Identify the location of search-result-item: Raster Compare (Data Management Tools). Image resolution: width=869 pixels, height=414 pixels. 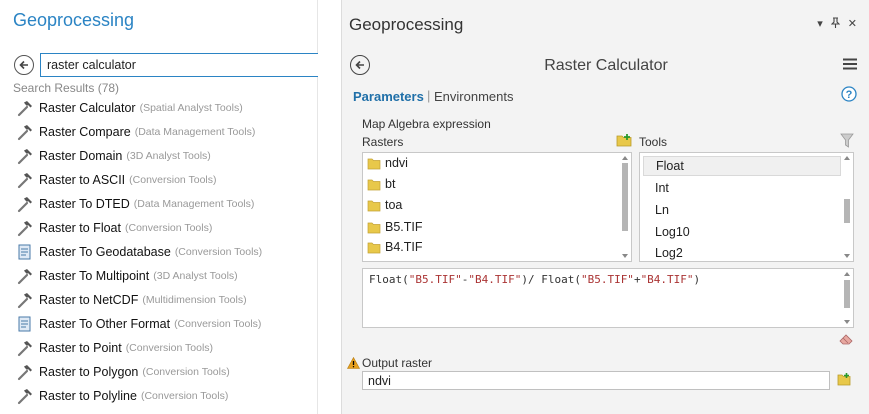
(166, 132).